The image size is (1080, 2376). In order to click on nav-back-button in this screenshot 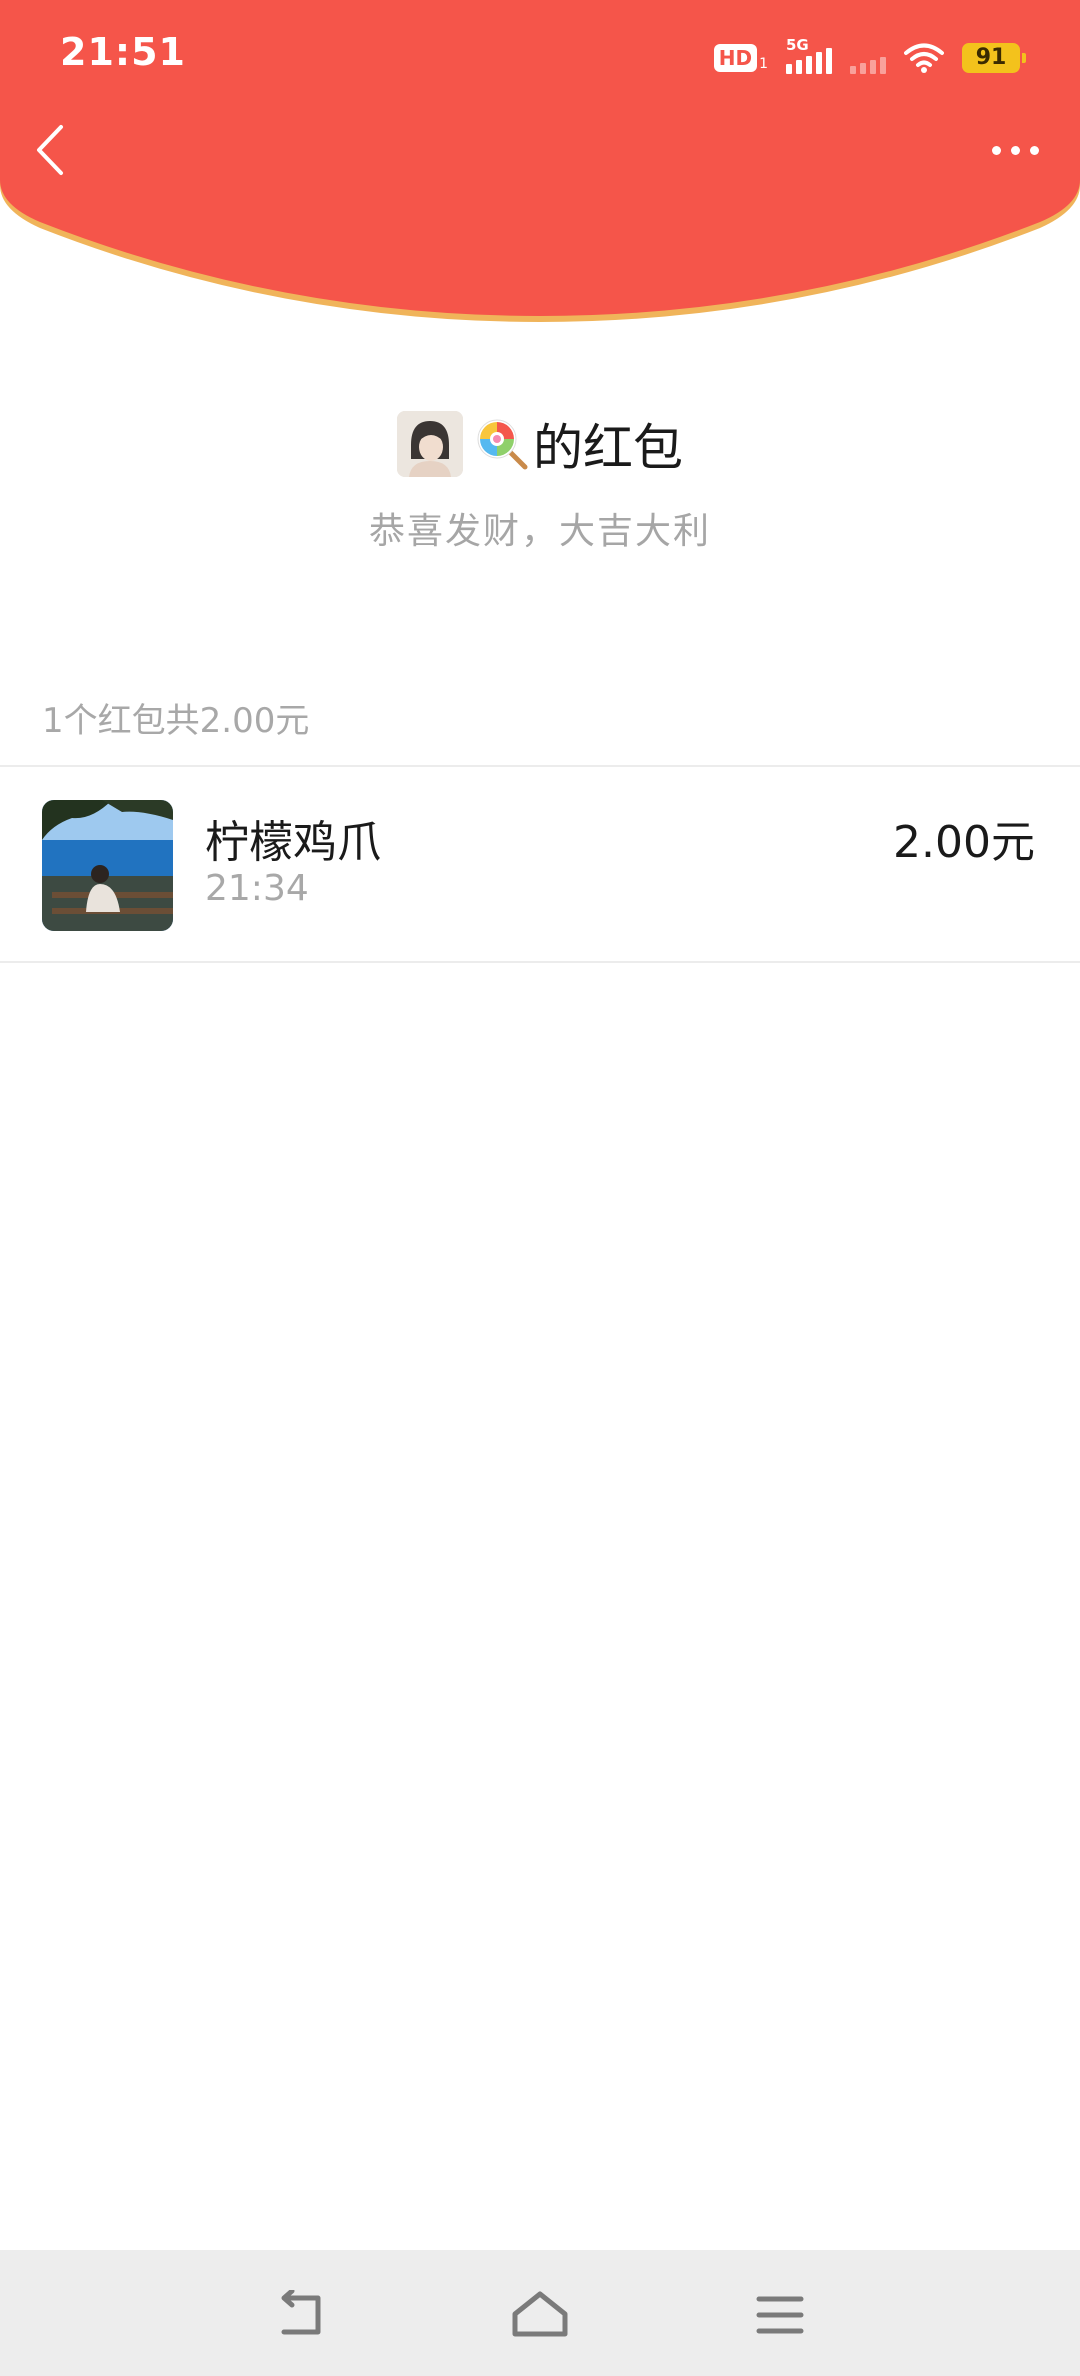, I will do `click(300, 2315)`.